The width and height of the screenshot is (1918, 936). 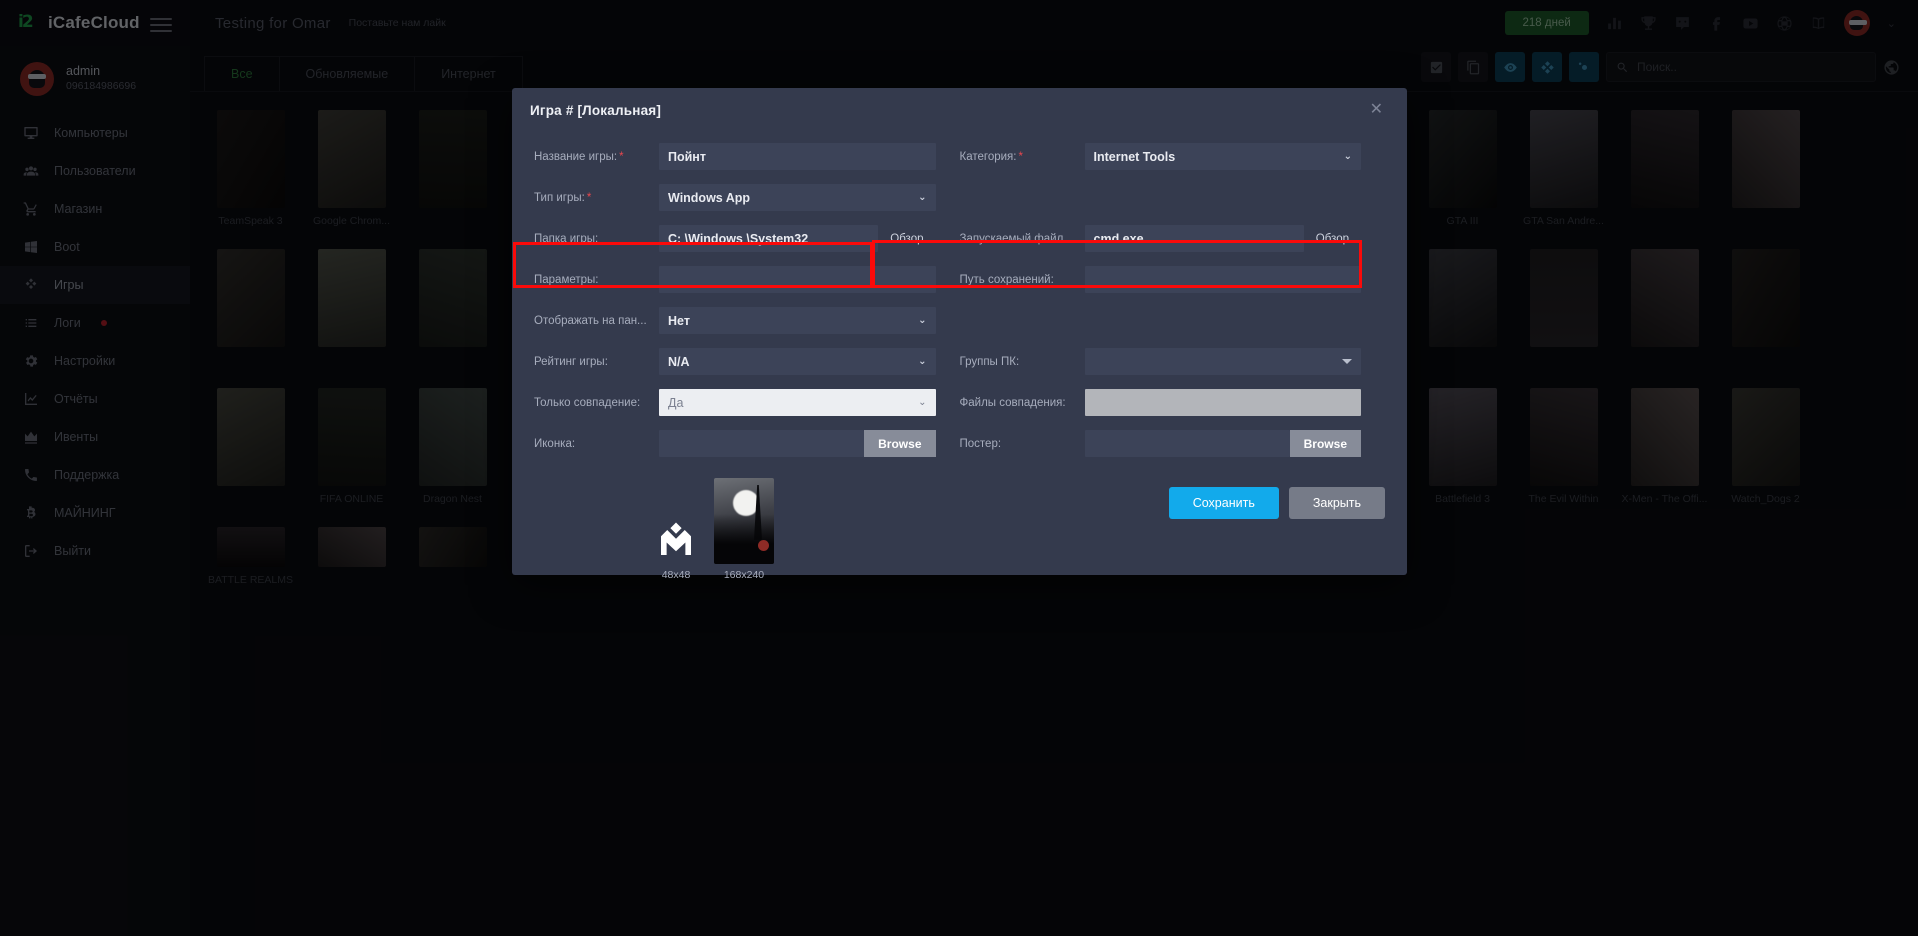 What do you see at coordinates (797, 361) in the screenshot?
I see `game-rating-select: N/A ⌄` at bounding box center [797, 361].